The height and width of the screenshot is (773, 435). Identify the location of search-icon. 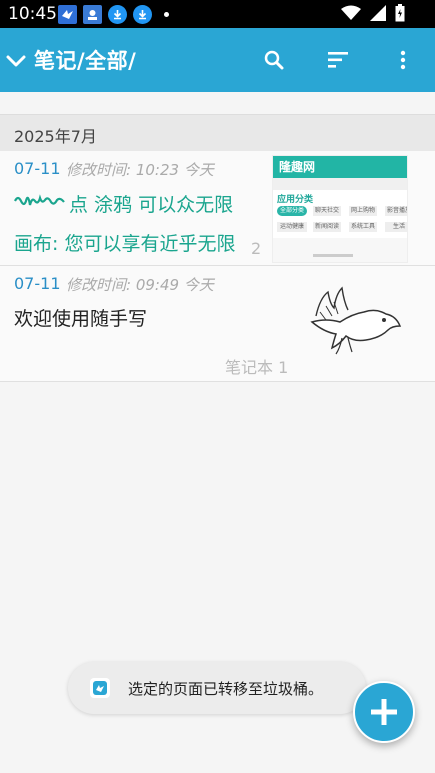
(274, 60).